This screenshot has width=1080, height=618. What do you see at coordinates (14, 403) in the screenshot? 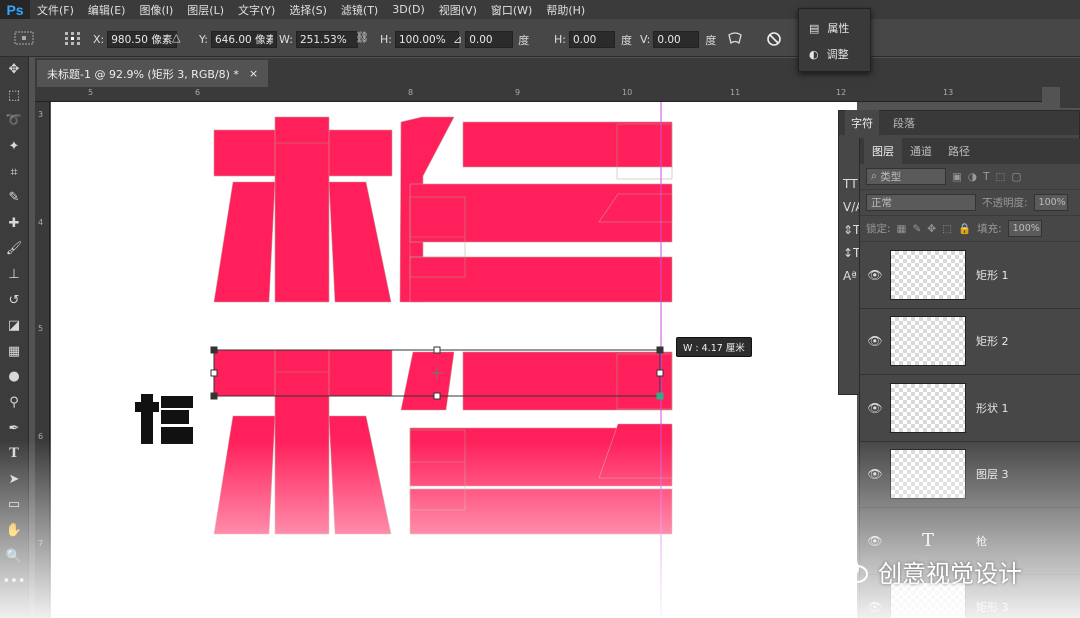
I see `dodge-tool-icon: ⚲` at bounding box center [14, 403].